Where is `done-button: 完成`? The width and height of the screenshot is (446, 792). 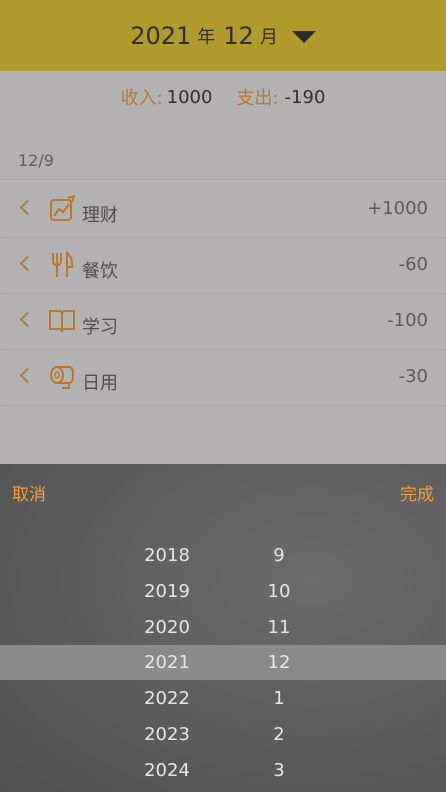
done-button: 完成 is located at coordinates (417, 492).